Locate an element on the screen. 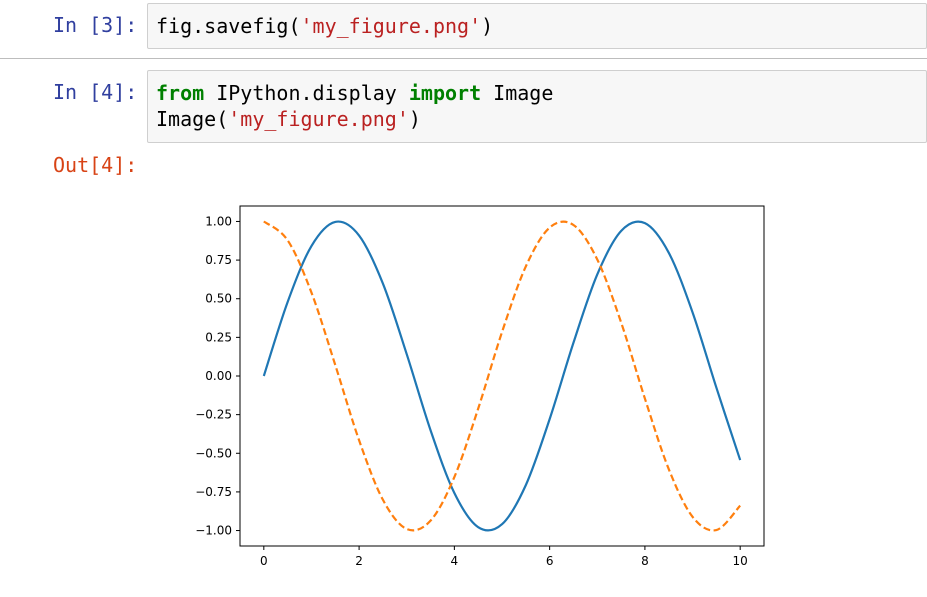 Image resolution: width=927 pixels, height=597 pixels. code-line: from IPython.display import Image is located at coordinates (354, 93).